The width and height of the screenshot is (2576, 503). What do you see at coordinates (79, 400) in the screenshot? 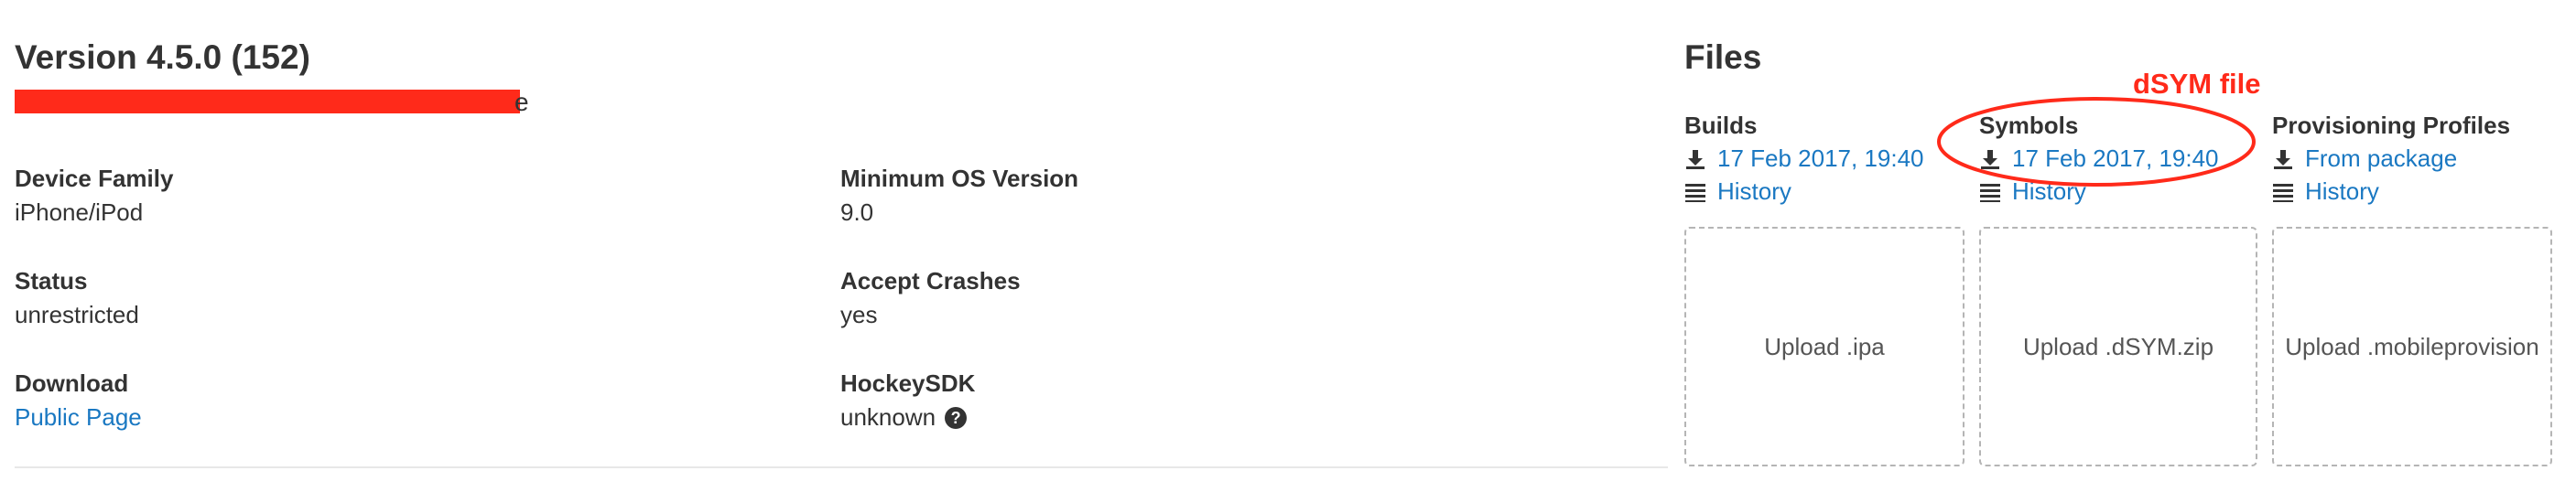
I see `download-field: Download Public Page` at bounding box center [79, 400].